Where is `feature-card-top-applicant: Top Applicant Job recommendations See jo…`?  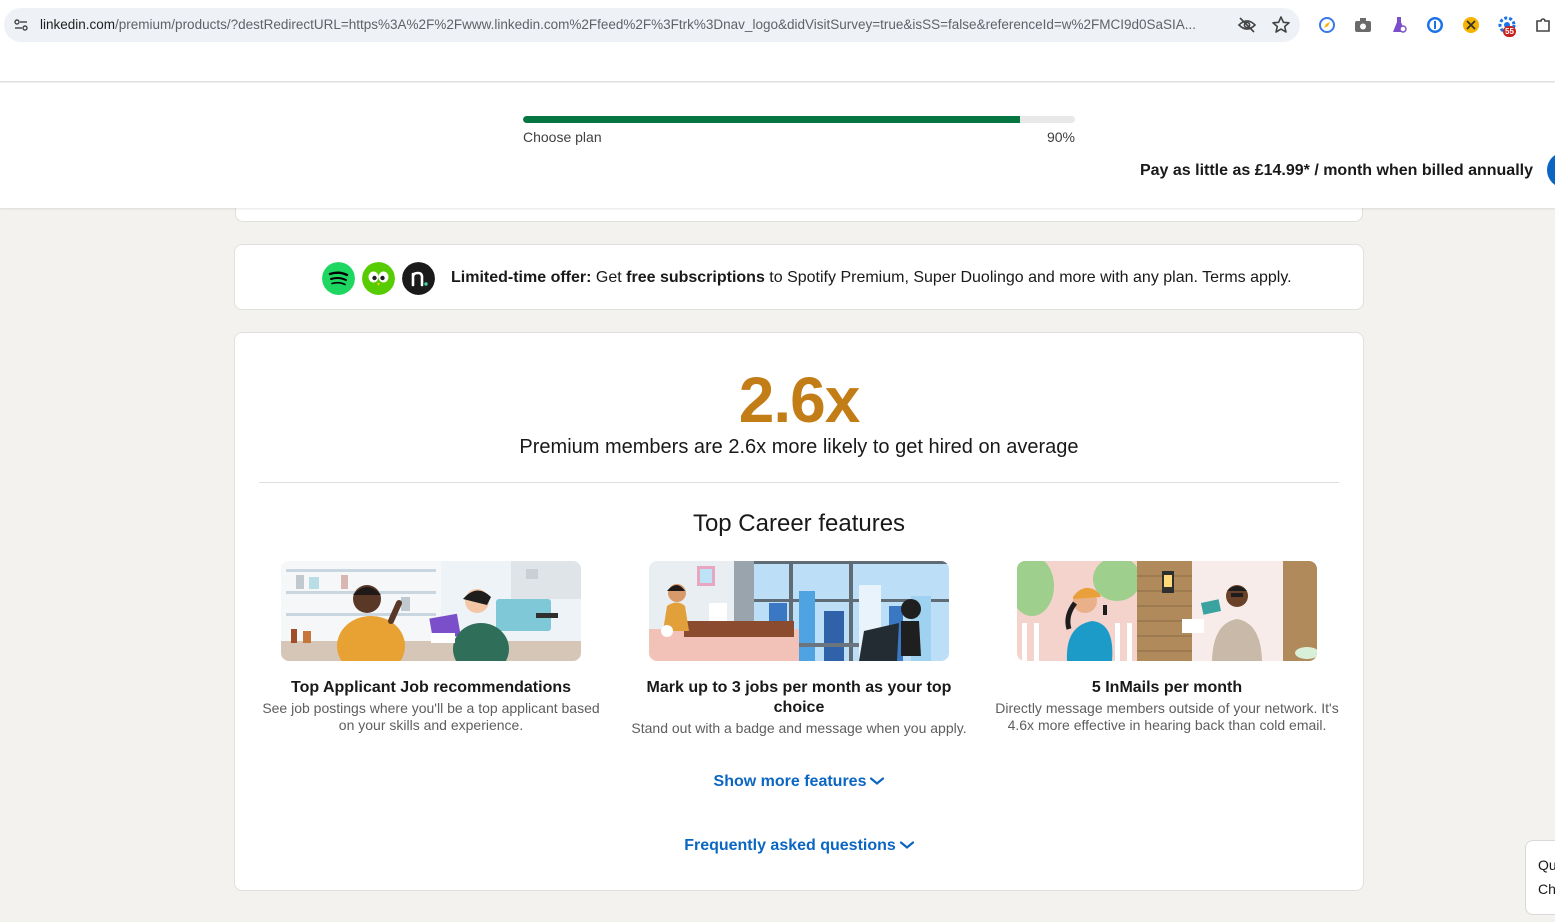
feature-card-top-applicant: Top Applicant Job recommendations See jo… is located at coordinates (431, 647).